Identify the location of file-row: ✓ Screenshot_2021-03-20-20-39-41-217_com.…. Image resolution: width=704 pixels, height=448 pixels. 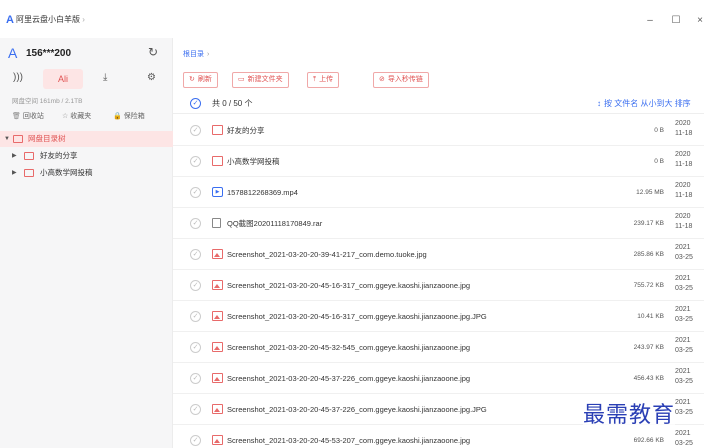
(438, 254).